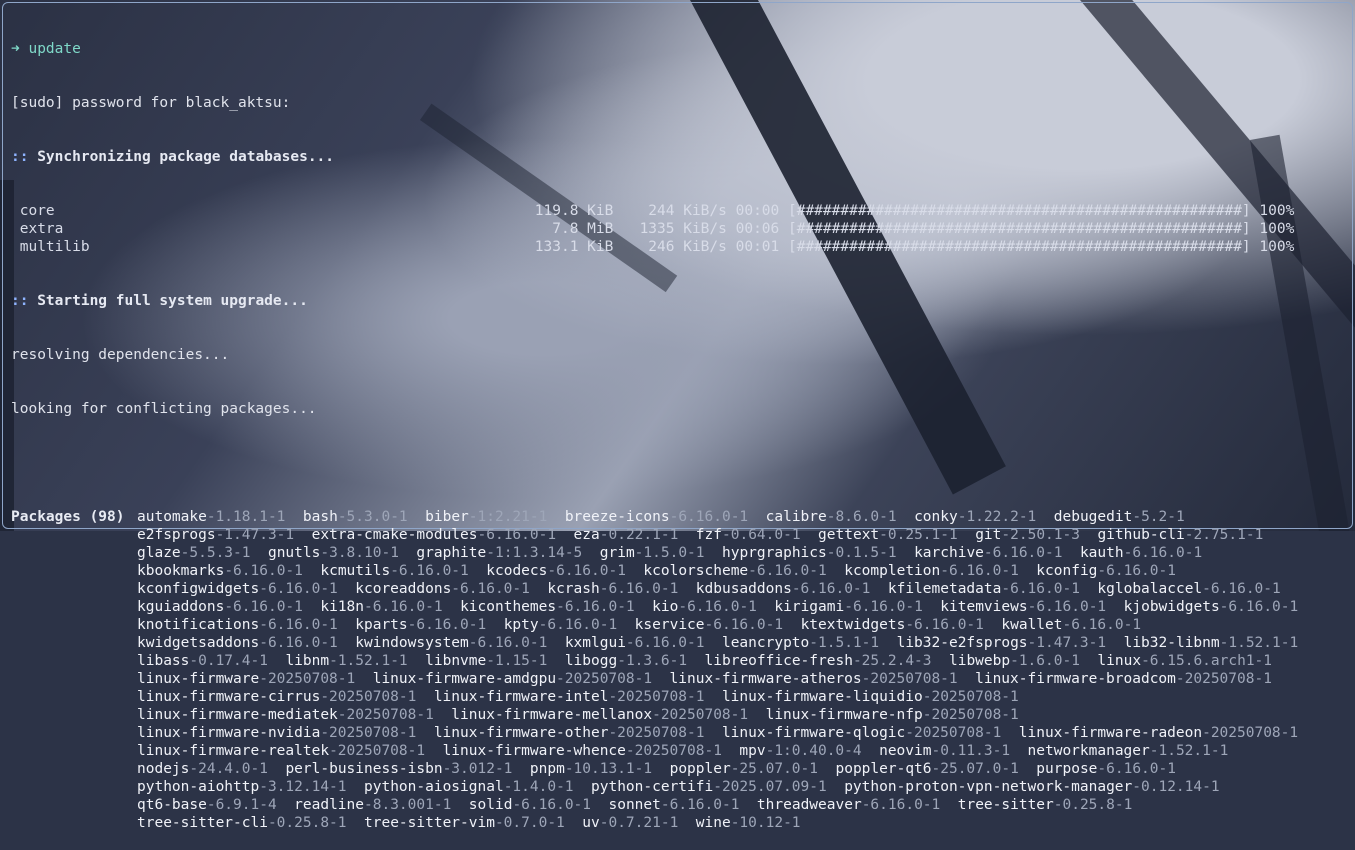 This screenshot has height=850, width=1355. What do you see at coordinates (303, 787) in the screenshot?
I see `package-version: -3.12.14-1` at bounding box center [303, 787].